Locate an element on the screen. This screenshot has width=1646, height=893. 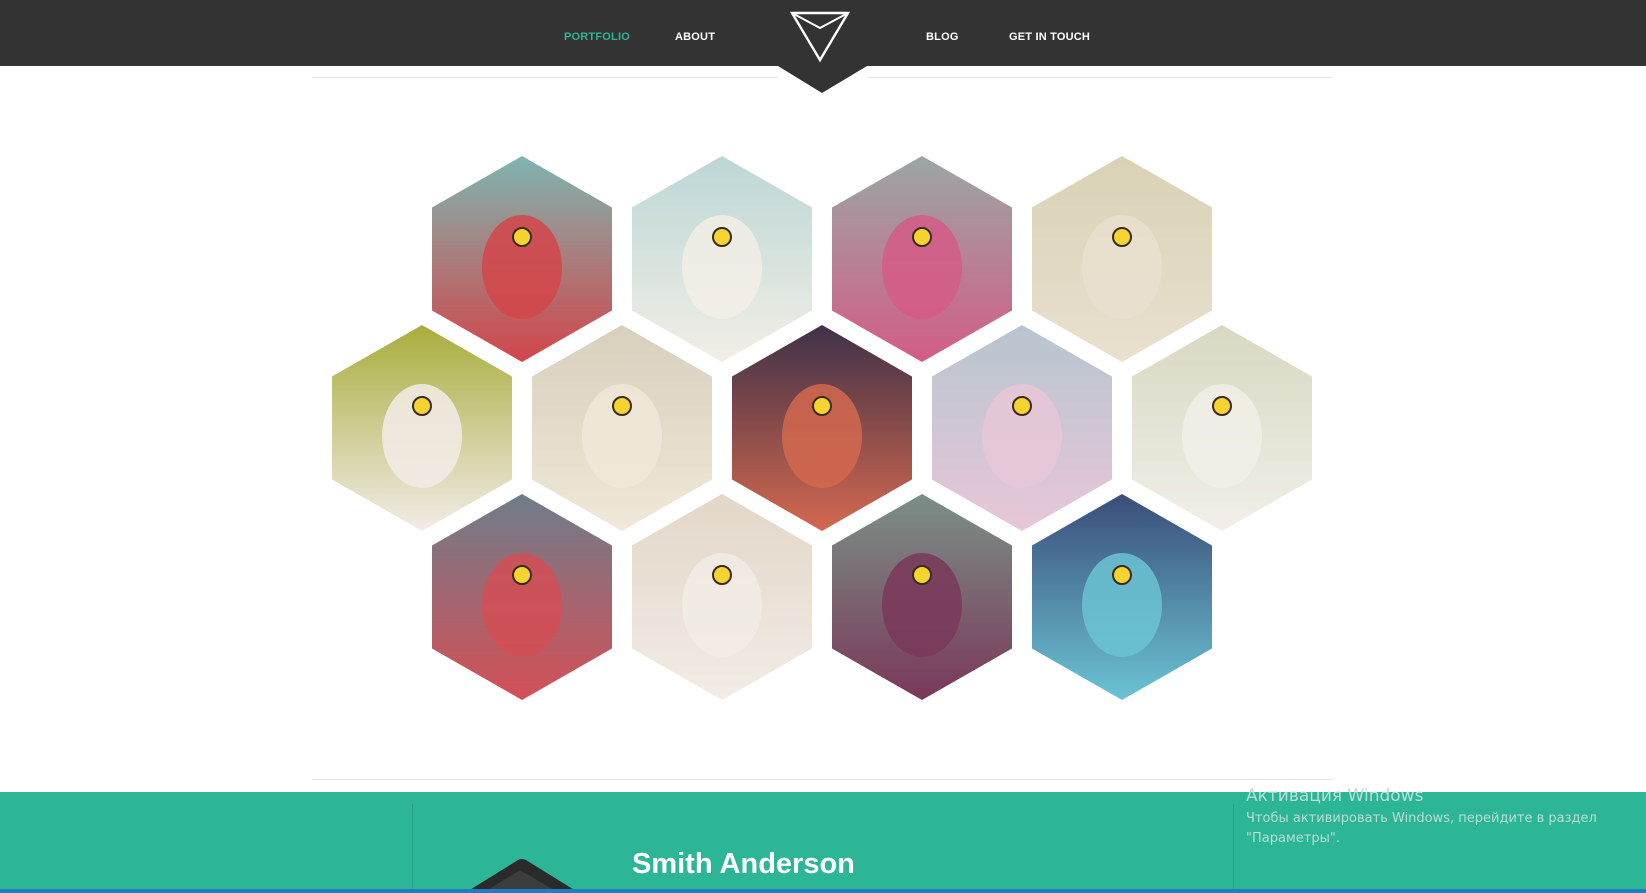
portfolio-item: red horned monster is located at coordinates (522, 259).